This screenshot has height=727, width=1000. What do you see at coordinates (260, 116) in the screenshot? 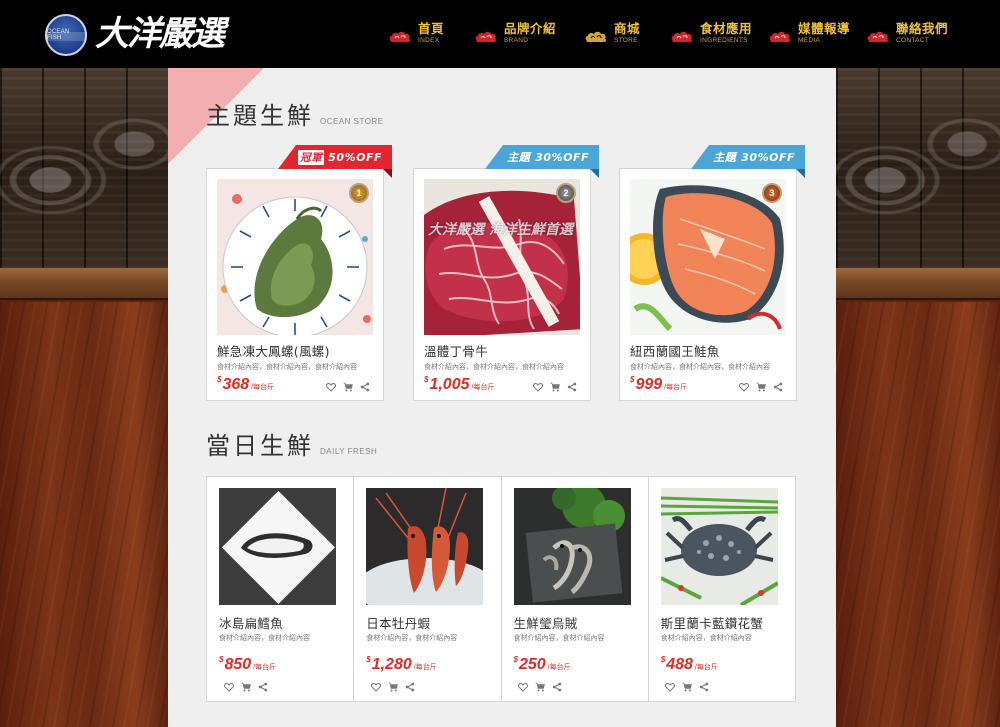
I see `section-title-text: 主題生鮮` at bounding box center [260, 116].